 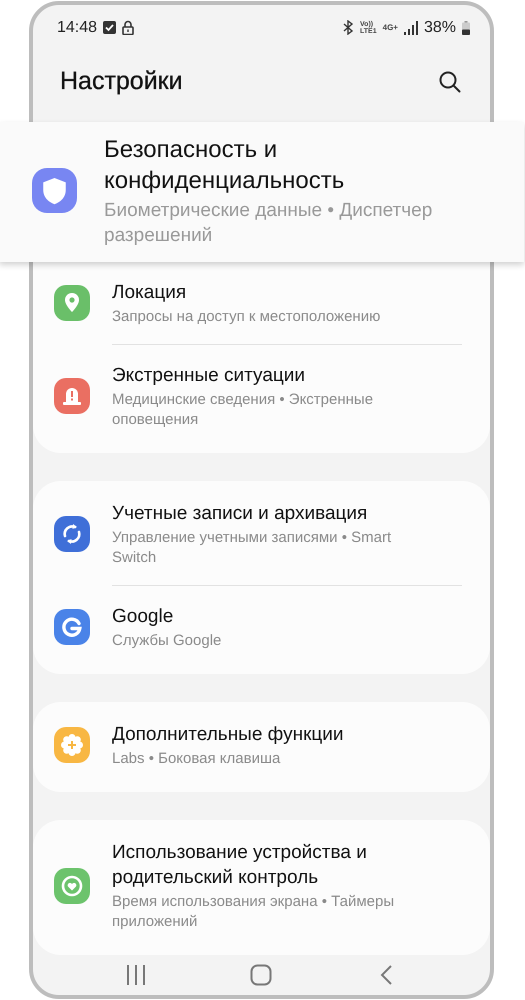 I want to click on bluetooth-icon, so click(x=348, y=28).